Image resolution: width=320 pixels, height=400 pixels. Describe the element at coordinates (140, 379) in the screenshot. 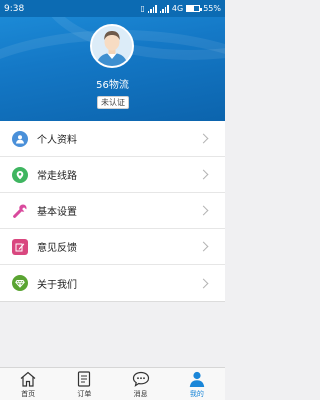

I see `chat-bubble-icon` at that location.